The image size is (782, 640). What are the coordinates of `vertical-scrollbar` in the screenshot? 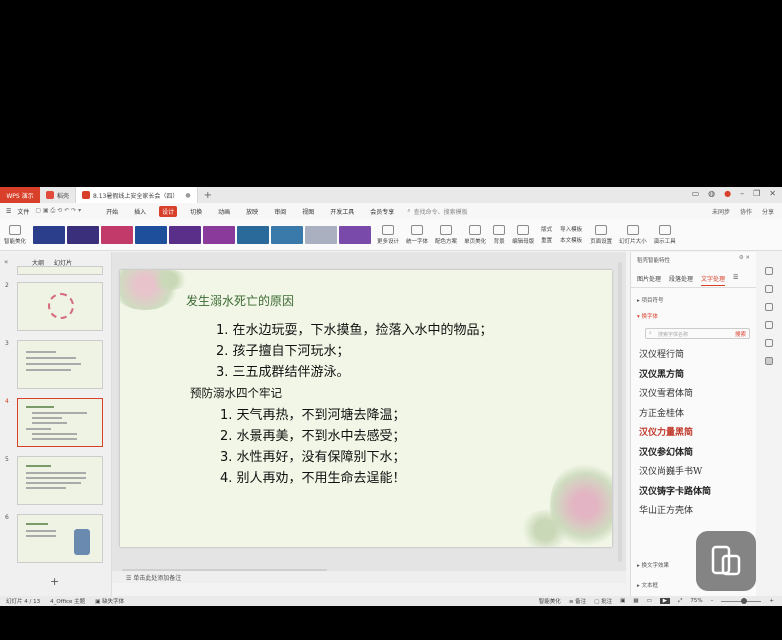 It's located at (620, 412).